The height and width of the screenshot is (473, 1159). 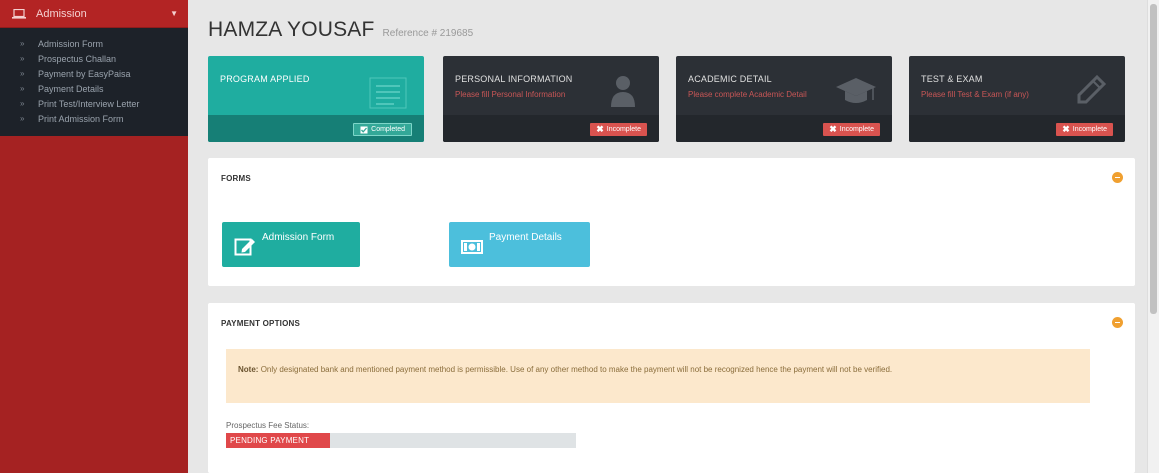 I want to click on reference-number: Reference # 219685, so click(x=428, y=33).